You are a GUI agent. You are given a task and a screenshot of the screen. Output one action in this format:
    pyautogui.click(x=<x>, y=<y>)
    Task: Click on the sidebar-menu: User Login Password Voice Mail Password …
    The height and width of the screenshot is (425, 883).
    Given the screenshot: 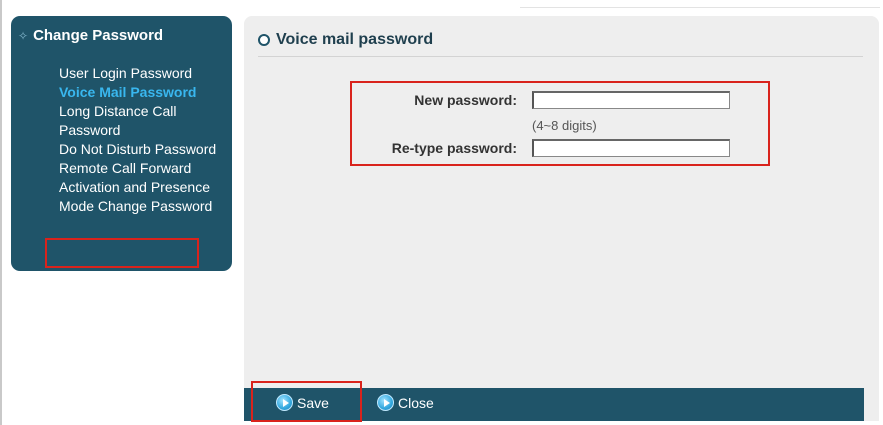 What is the action you would take?
    pyautogui.click(x=141, y=140)
    